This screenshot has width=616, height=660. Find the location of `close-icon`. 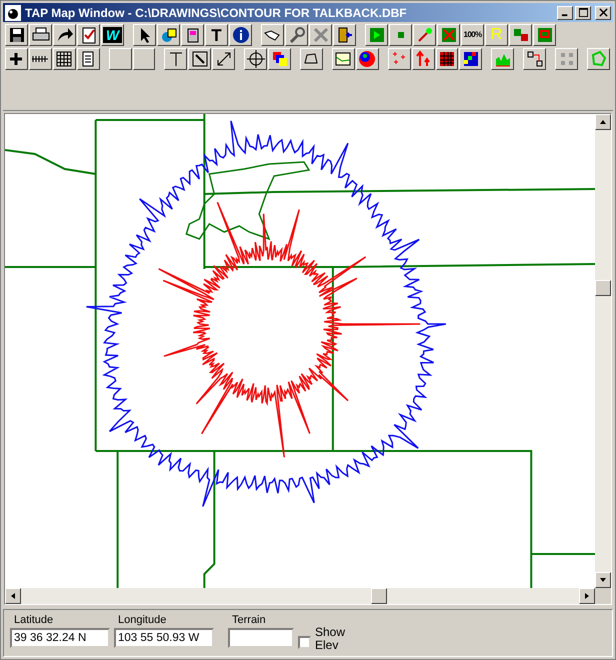

close-icon is located at coordinates (603, 12).